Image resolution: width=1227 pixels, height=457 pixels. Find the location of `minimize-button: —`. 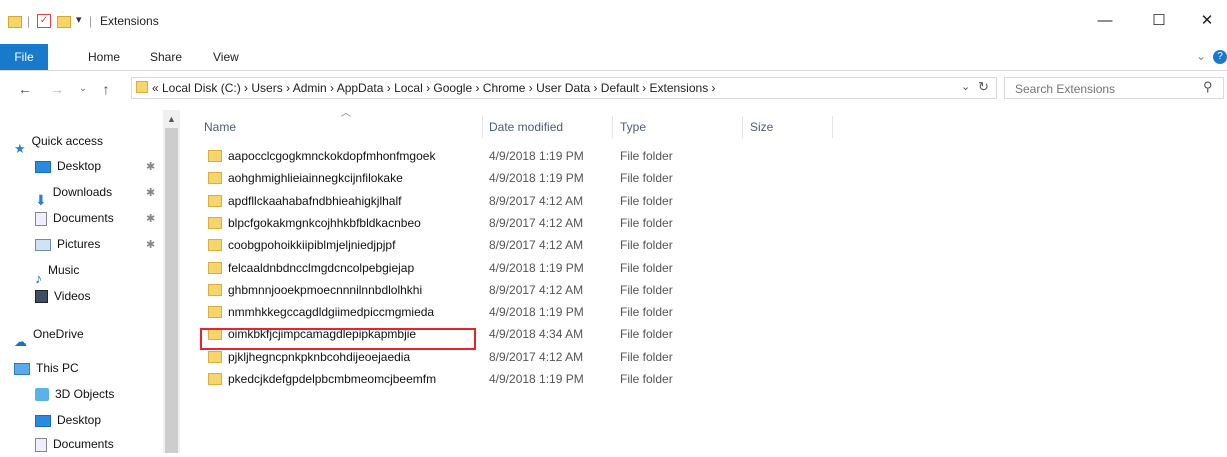

minimize-button: — is located at coordinates (1105, 22).